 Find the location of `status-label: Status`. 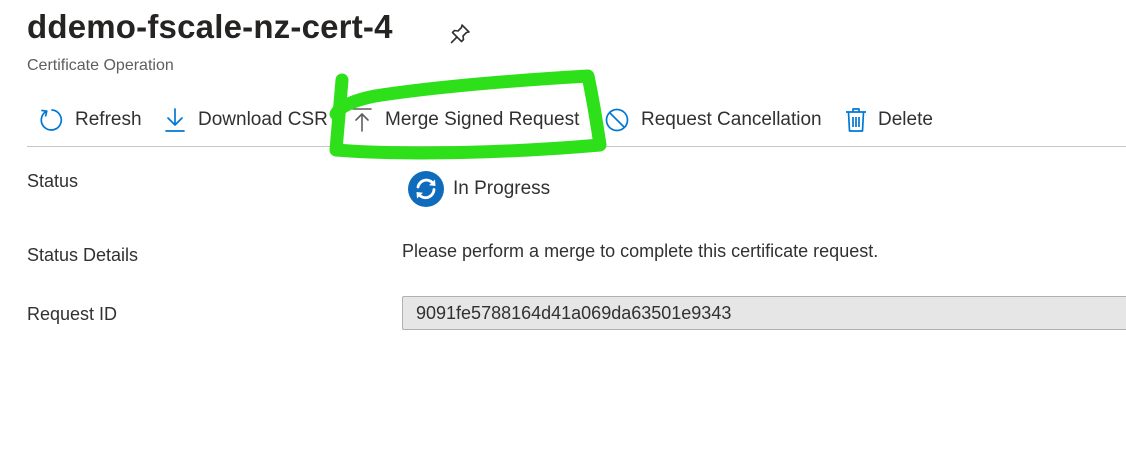

status-label: Status is located at coordinates (53, 181).